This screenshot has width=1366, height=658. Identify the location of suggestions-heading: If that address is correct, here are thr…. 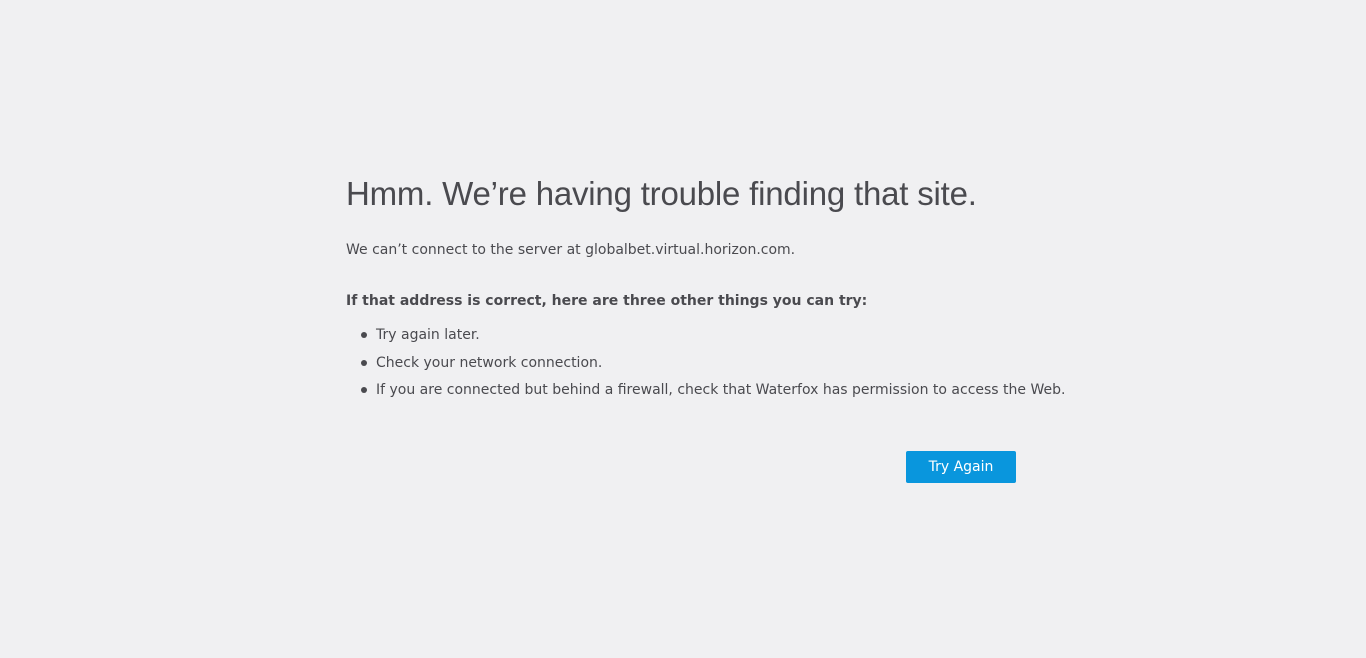
(607, 301).